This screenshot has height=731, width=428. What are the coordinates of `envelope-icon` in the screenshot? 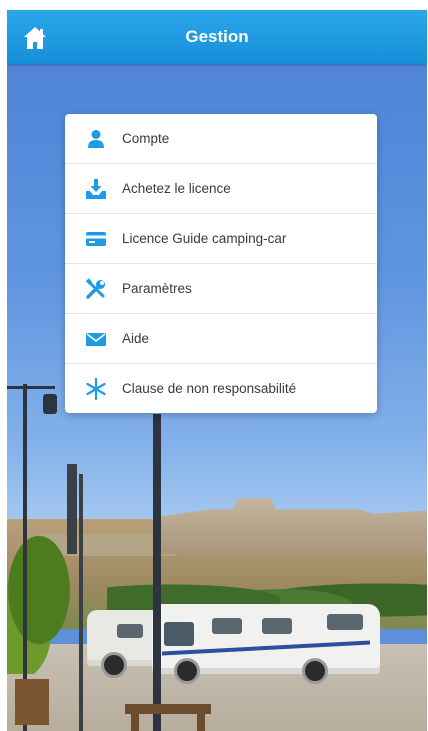 It's located at (96, 339).